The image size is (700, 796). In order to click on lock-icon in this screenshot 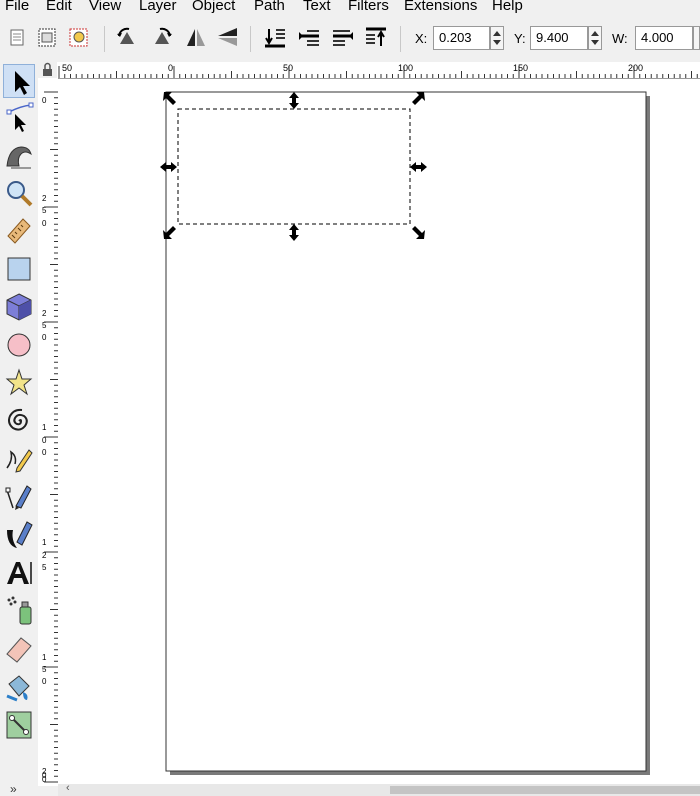, I will do `click(47, 69)`.